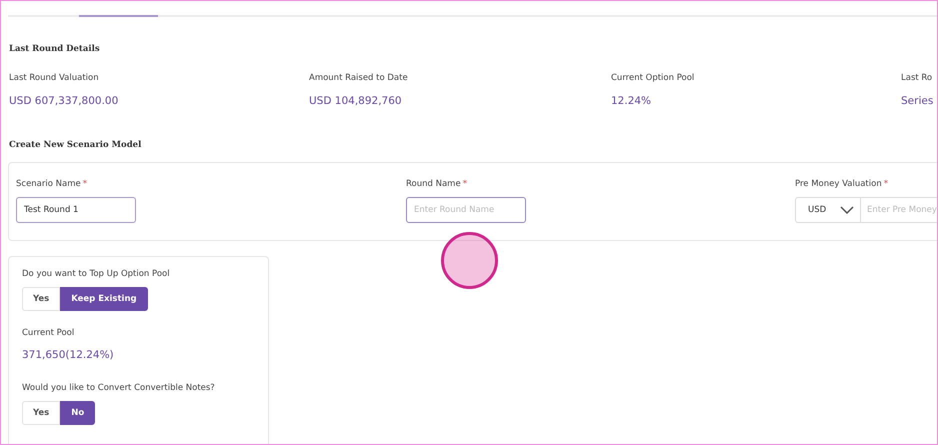  What do you see at coordinates (917, 101) in the screenshot?
I see `stat-value: Series` at bounding box center [917, 101].